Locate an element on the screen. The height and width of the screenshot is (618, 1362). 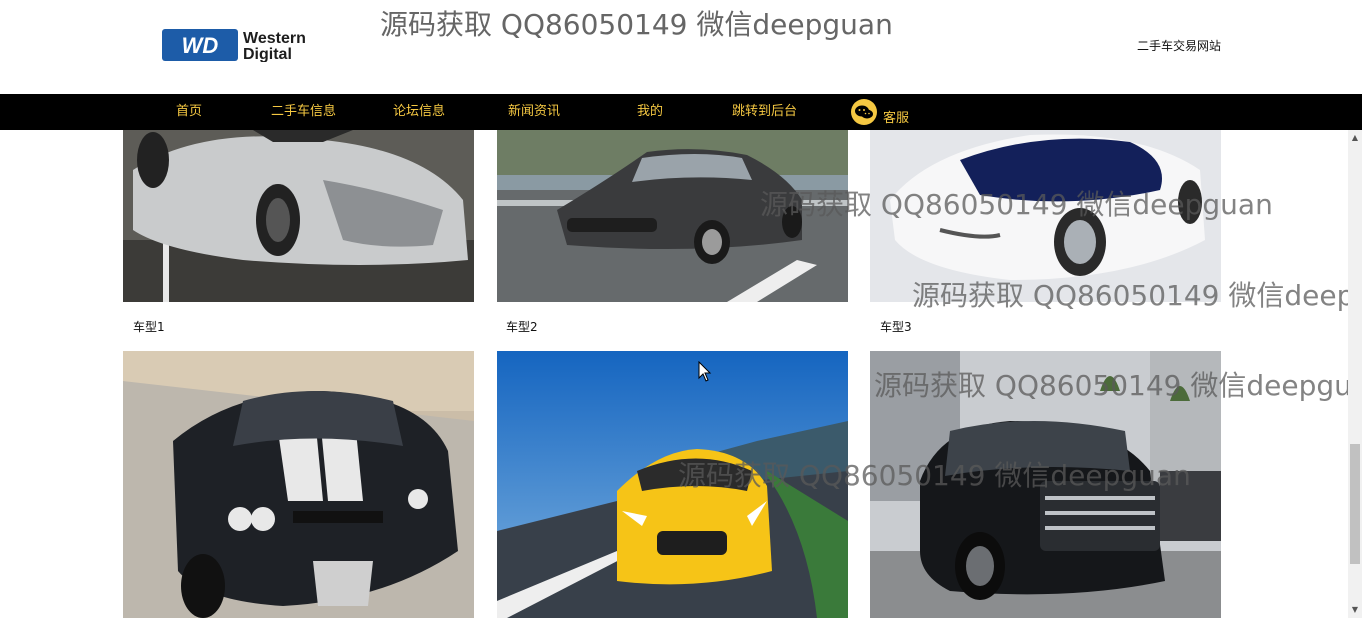
logo-line2: Digital is located at coordinates (267, 54).